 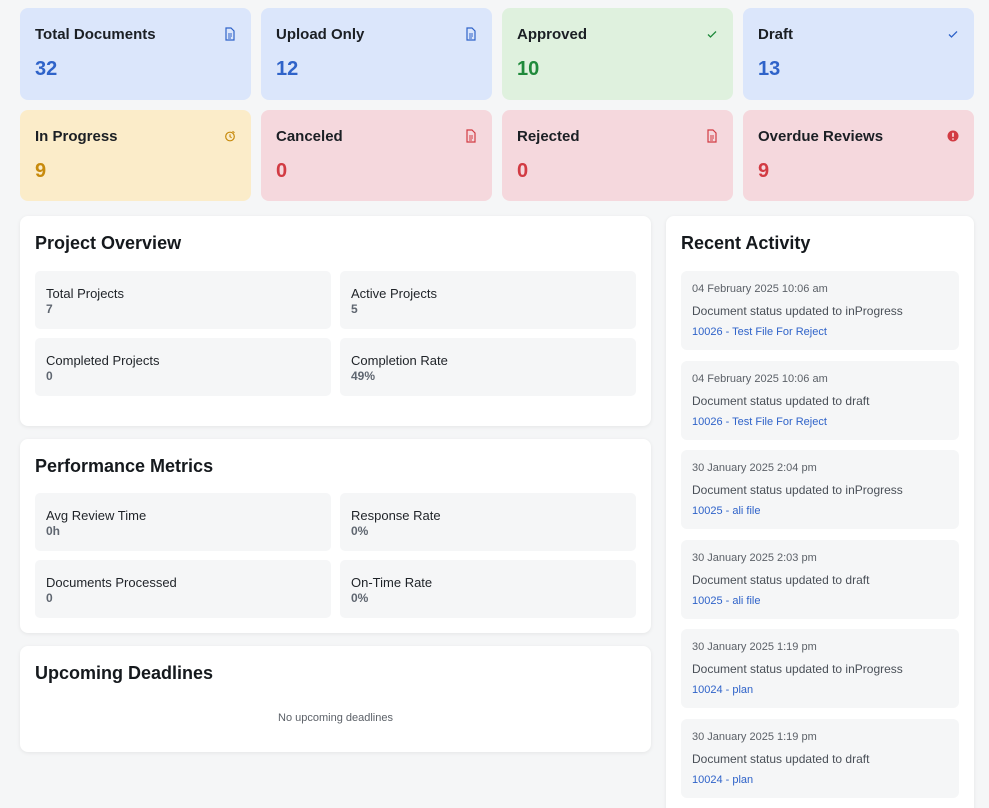 What do you see at coordinates (488, 522) in the screenshot?
I see `metric-response-rate: Response Rate 0%` at bounding box center [488, 522].